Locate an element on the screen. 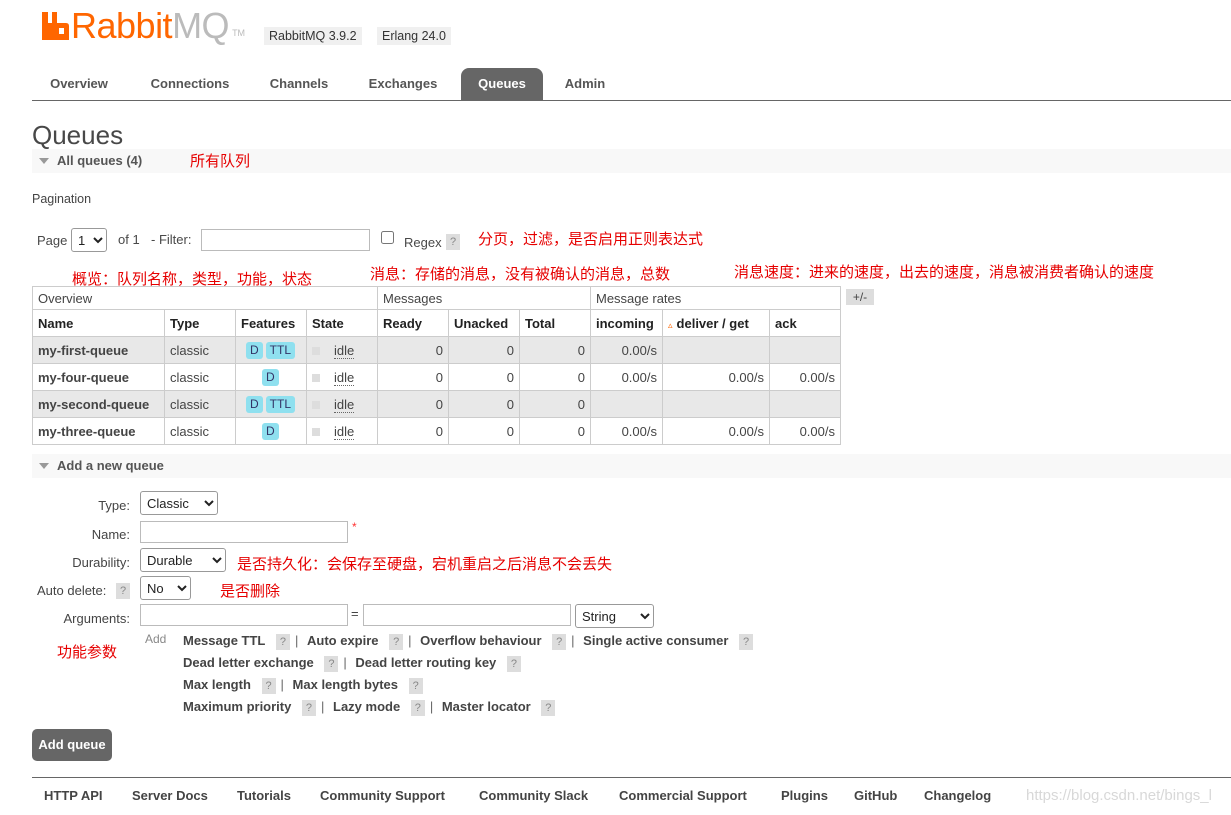  footer-link-github: GitHub is located at coordinates (875, 795).